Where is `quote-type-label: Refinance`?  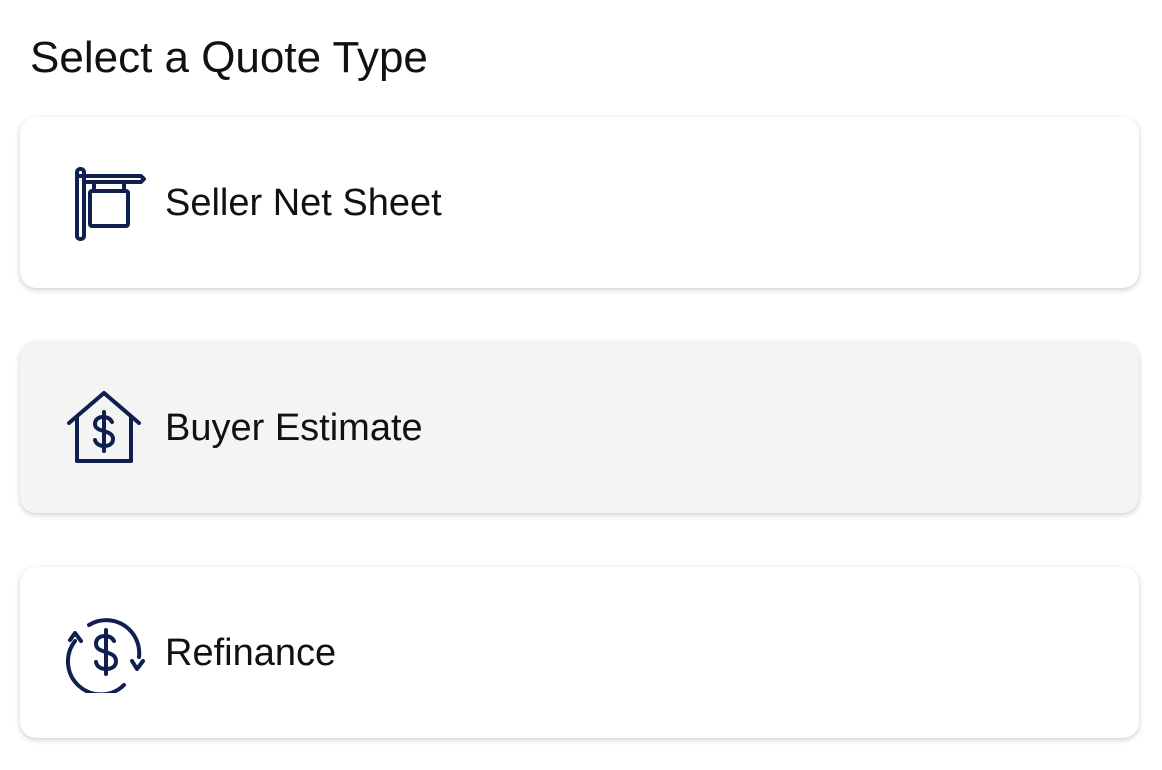 quote-type-label: Refinance is located at coordinates (251, 652).